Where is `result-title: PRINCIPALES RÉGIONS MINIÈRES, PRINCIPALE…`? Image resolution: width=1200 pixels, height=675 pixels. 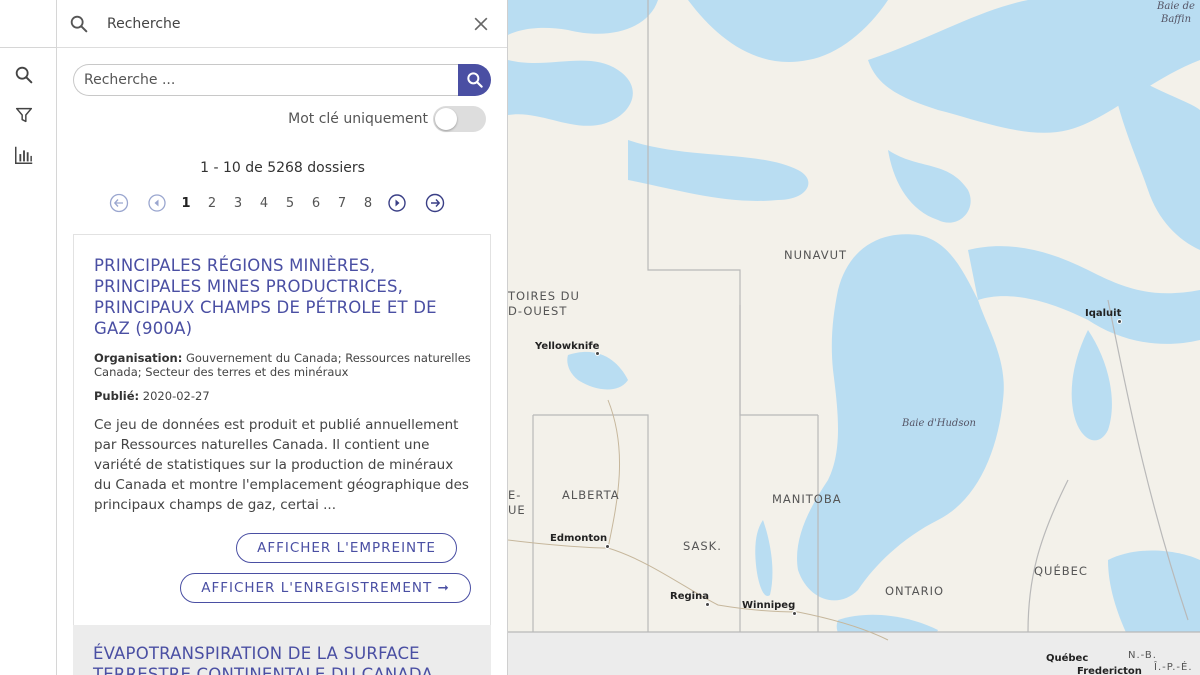
result-title: PRINCIPALES RÉGIONS MINIÈRES, PRINCIPALE… is located at coordinates (281, 297).